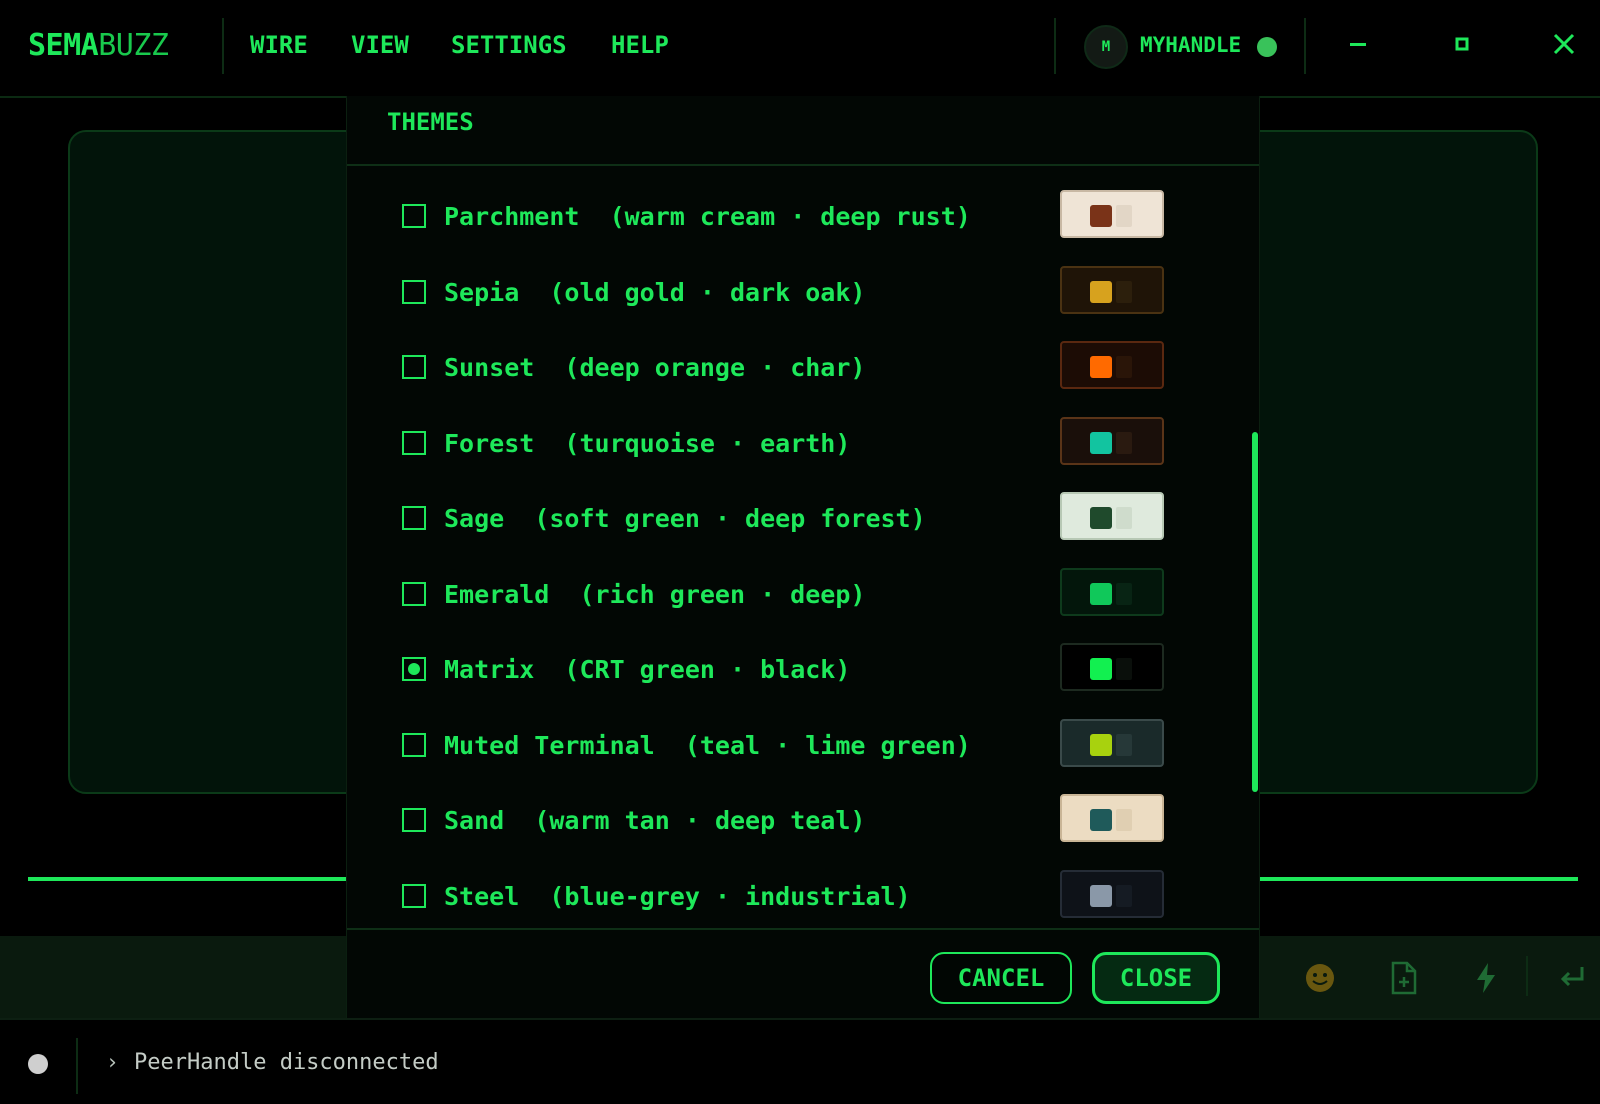 The image size is (1600, 1104). I want to click on theme-name: Sunset, so click(489, 367).